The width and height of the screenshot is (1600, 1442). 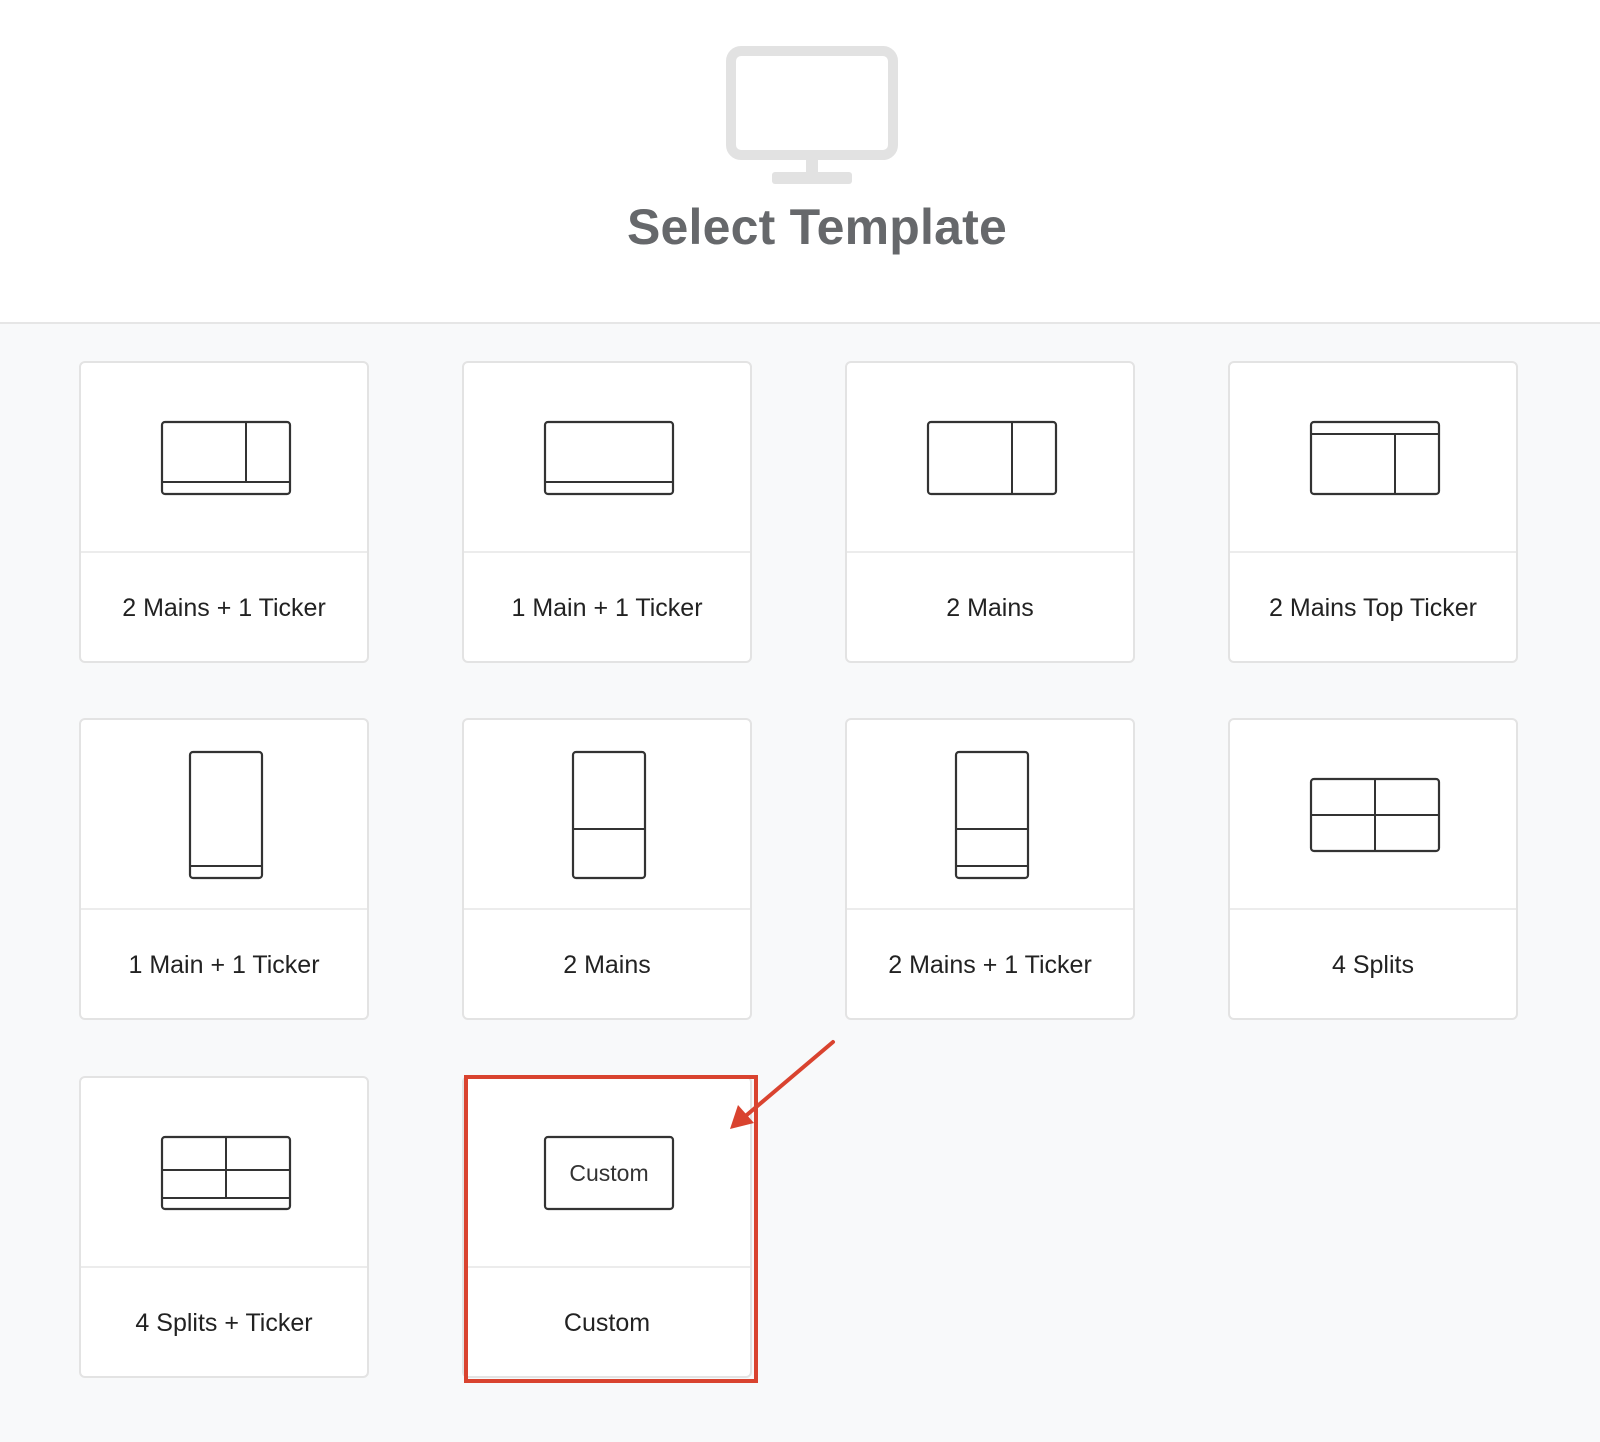 I want to click on layout-2mains-ticker-landscape-icon, so click(x=226, y=458).